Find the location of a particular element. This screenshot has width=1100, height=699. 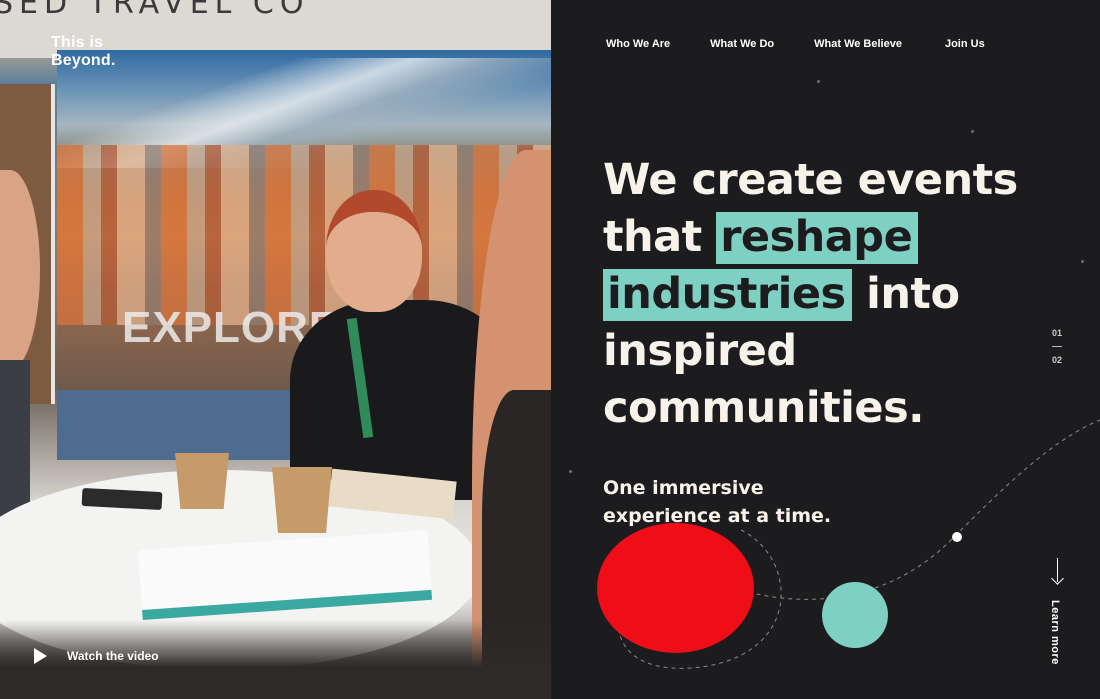

headline-line-3: industries into is located at coordinates (833, 294).